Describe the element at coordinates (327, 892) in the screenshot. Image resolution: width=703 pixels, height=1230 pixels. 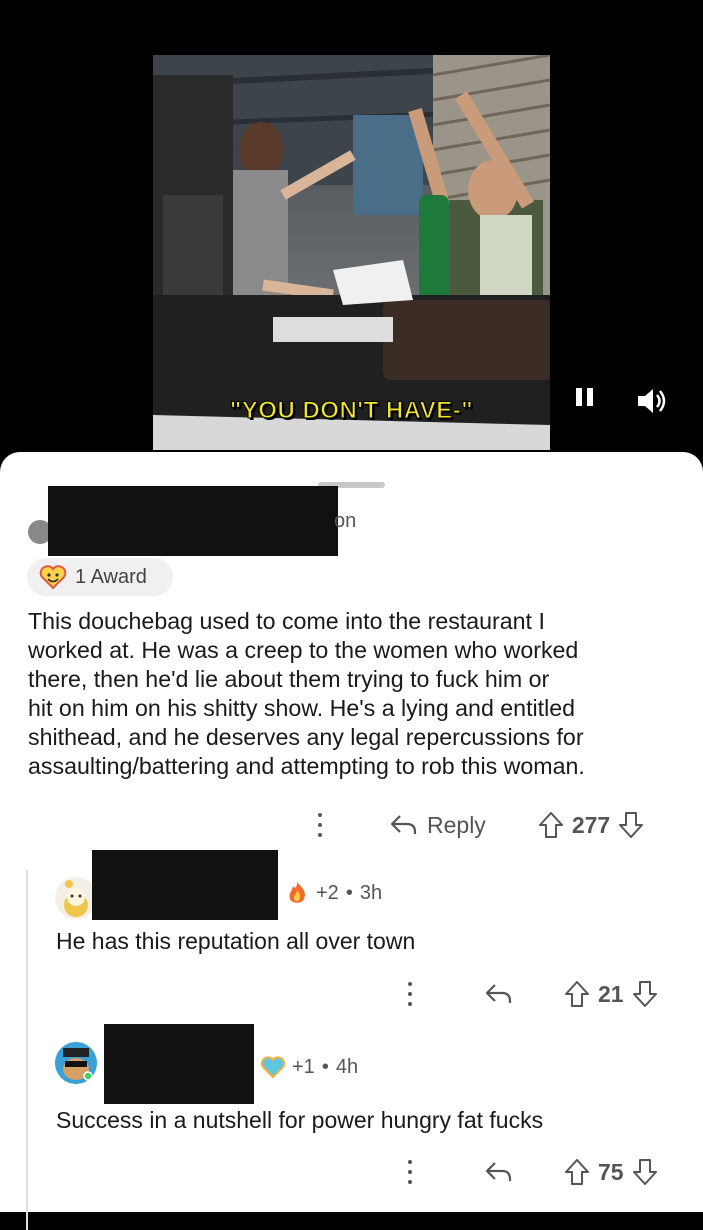
I see `award-count: +2` at that location.